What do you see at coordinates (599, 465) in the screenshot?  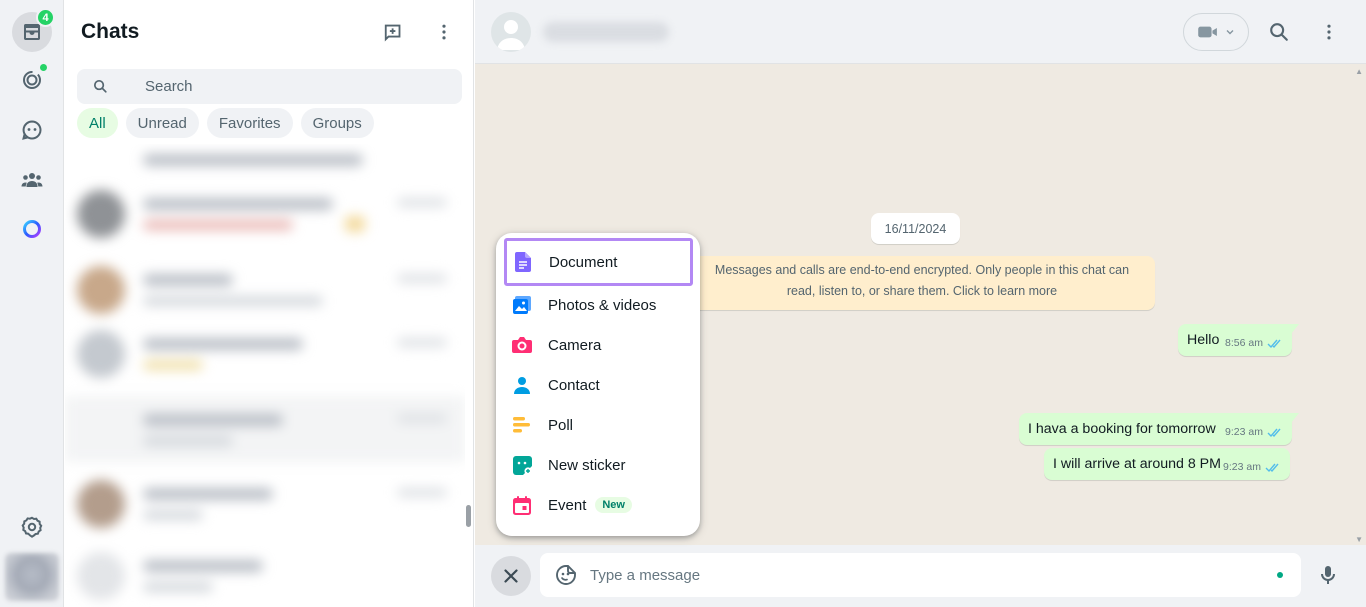 I see `attach-new-sticker: New sticker` at bounding box center [599, 465].